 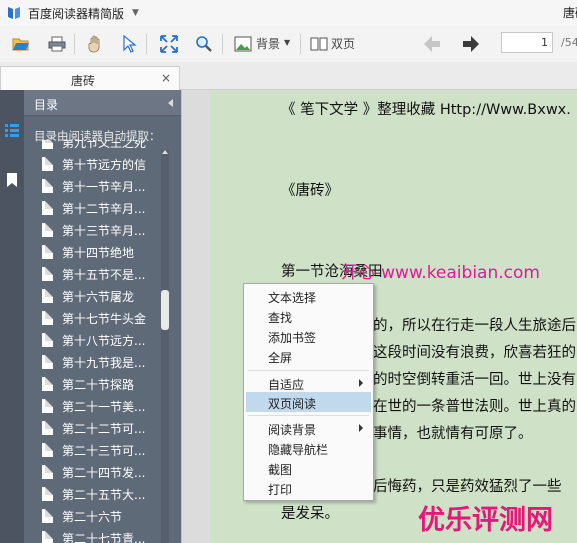 I want to click on toc-item-label: 第十节远方的信, so click(x=104, y=164).